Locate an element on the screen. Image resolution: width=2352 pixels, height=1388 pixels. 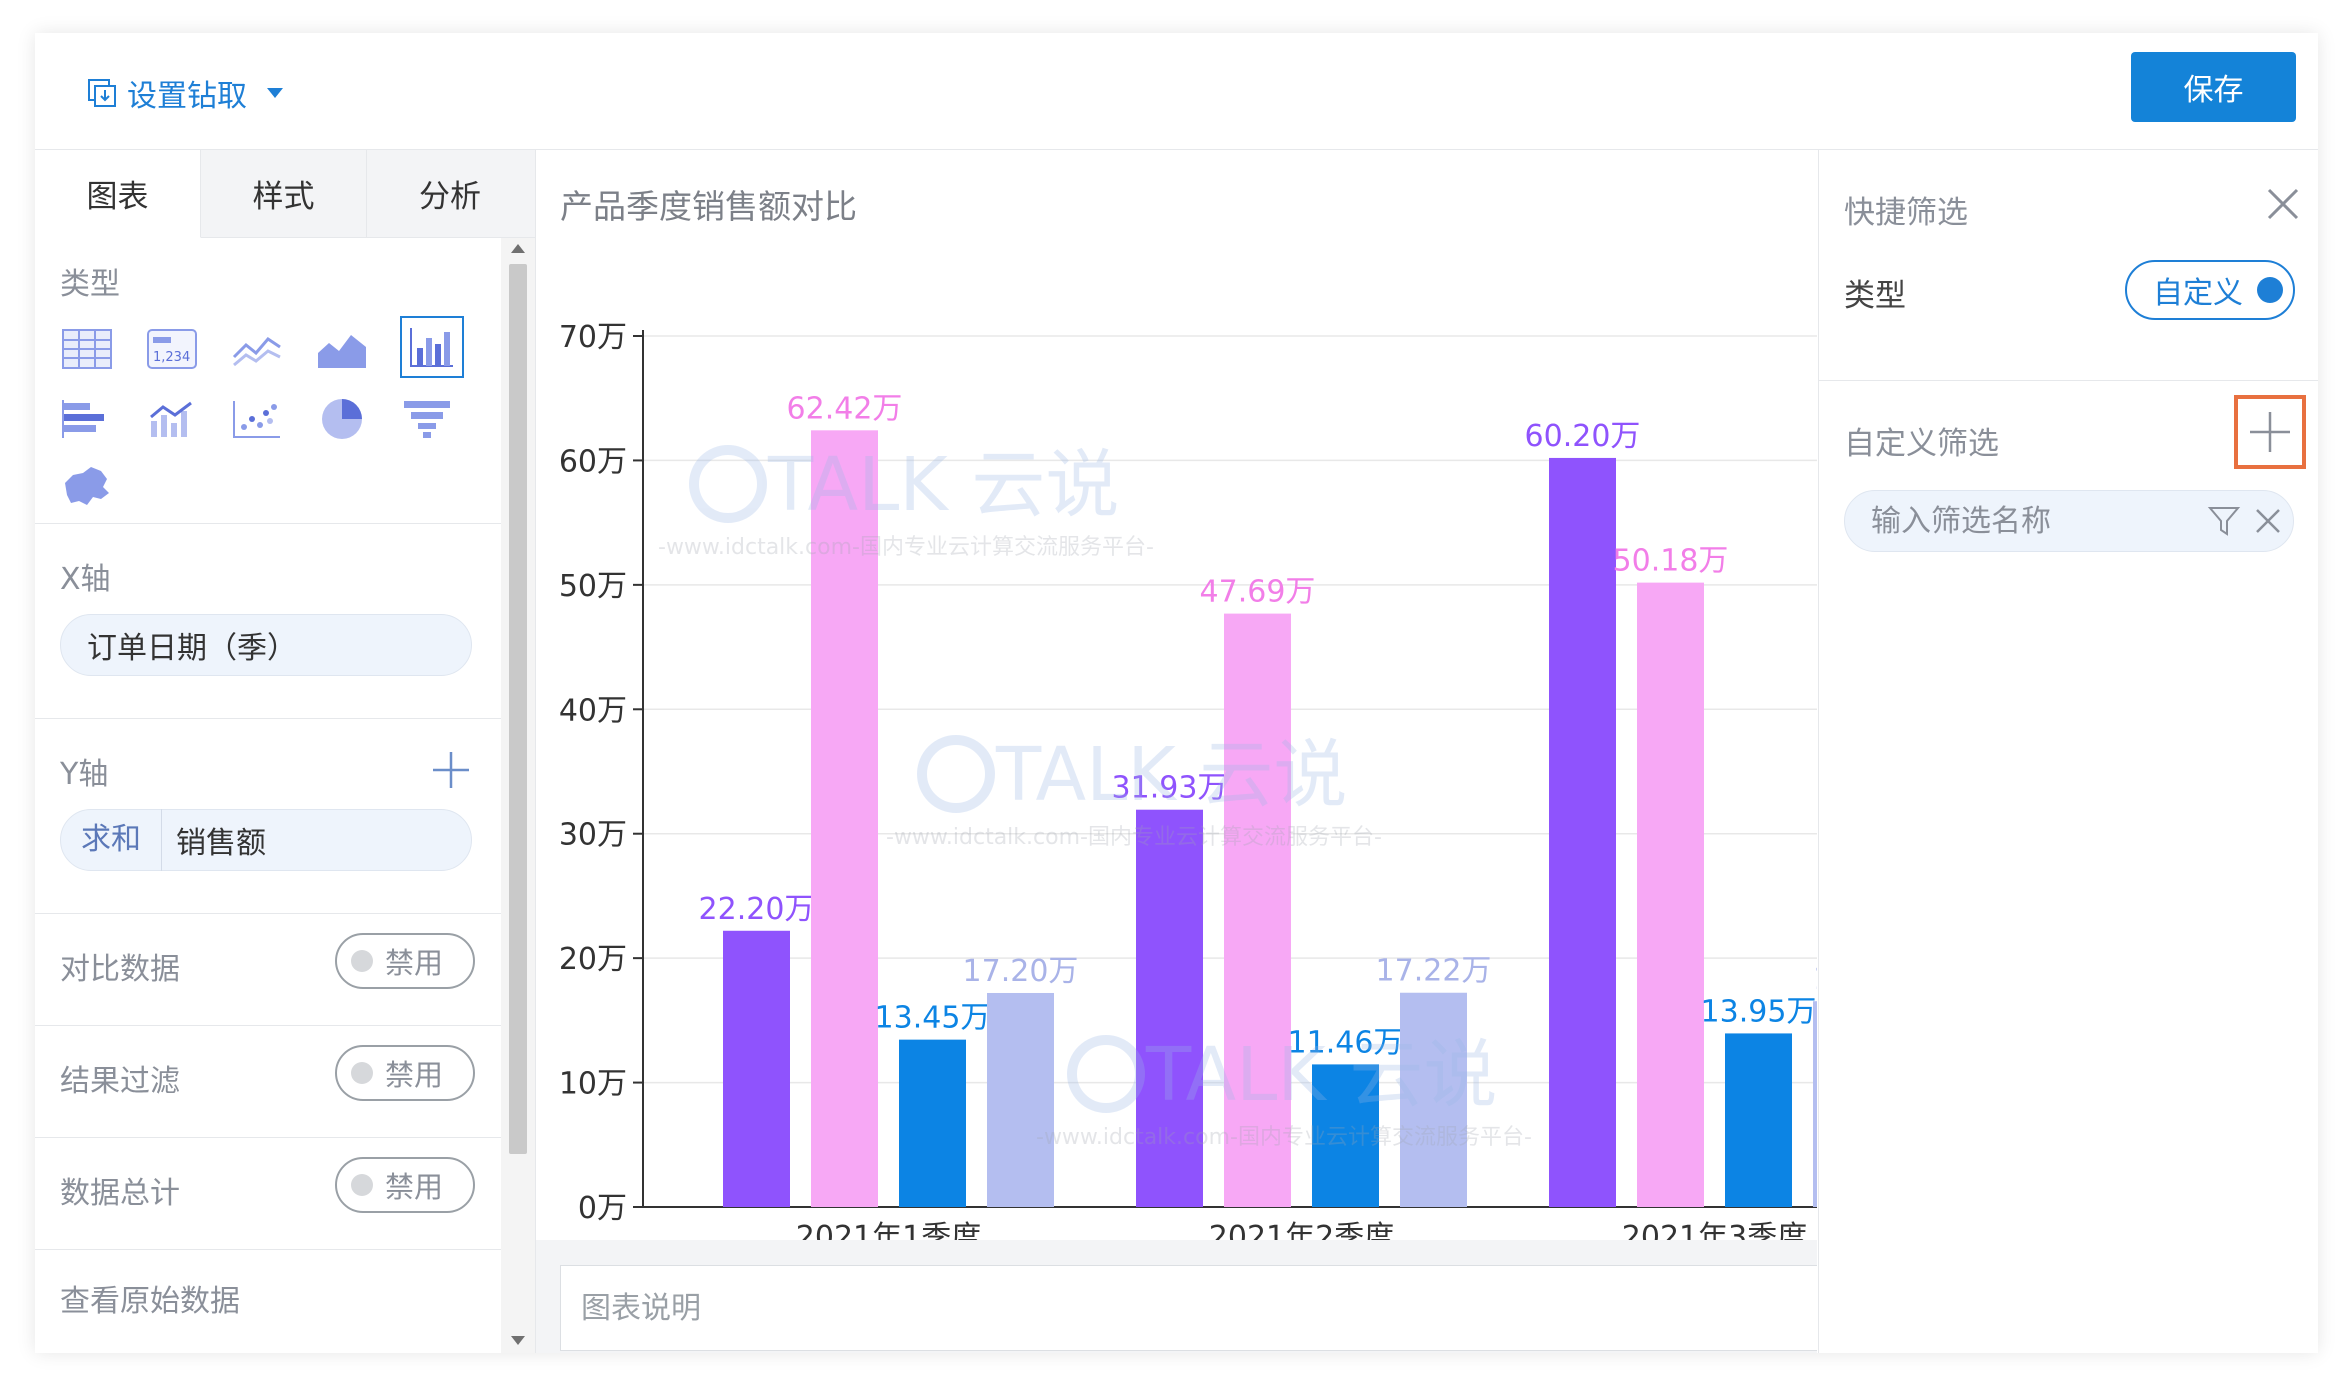
filter-name-field is located at coordinates (2069, 521).